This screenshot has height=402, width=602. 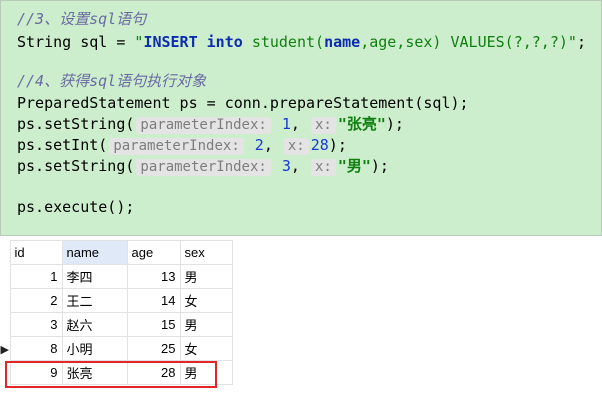 I want to click on table-row-new: 9 张亮 28 男, so click(x=116, y=372).